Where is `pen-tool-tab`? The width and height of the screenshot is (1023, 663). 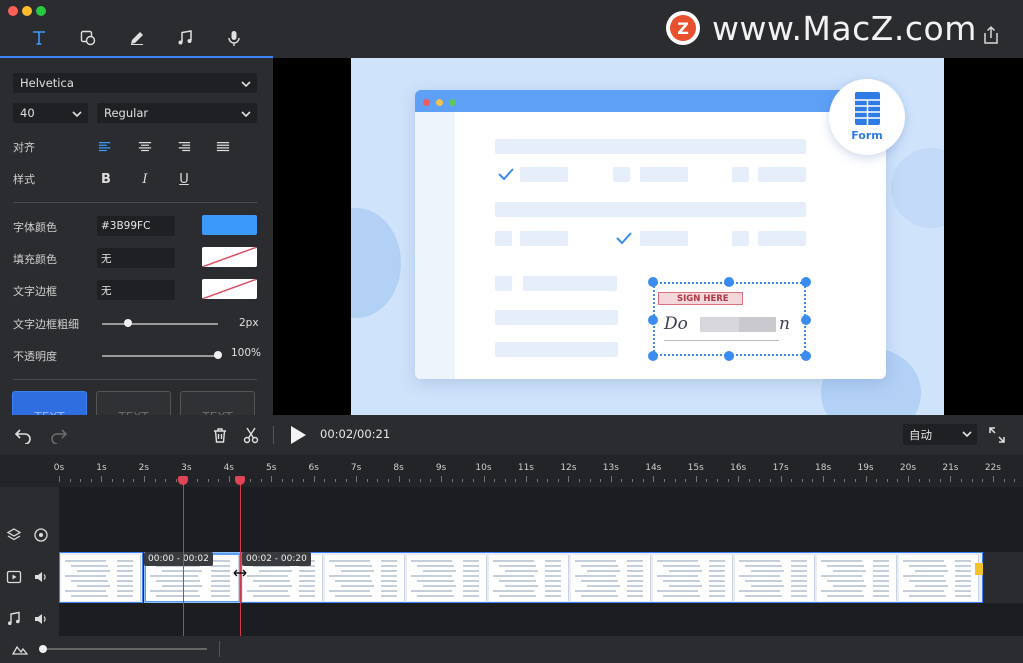
pen-tool-tab is located at coordinates (137, 38).